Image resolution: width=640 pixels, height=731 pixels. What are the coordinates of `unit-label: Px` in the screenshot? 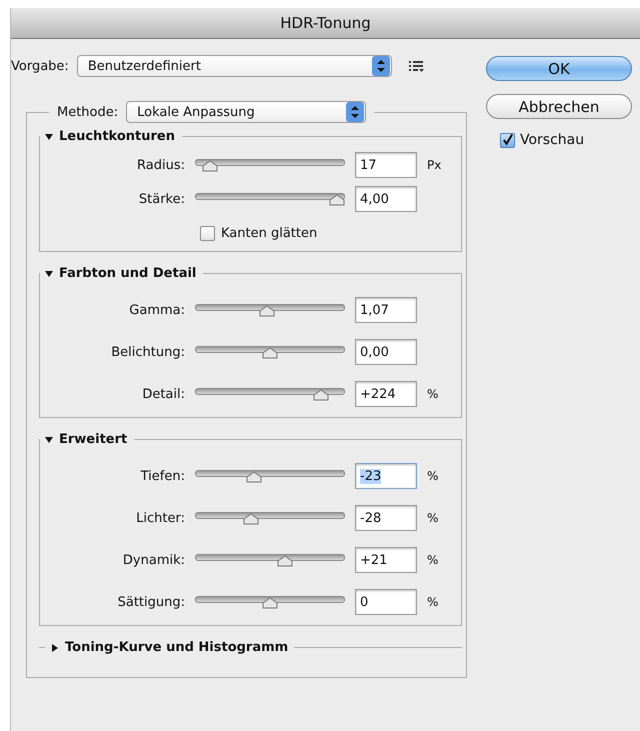 It's located at (434, 165).